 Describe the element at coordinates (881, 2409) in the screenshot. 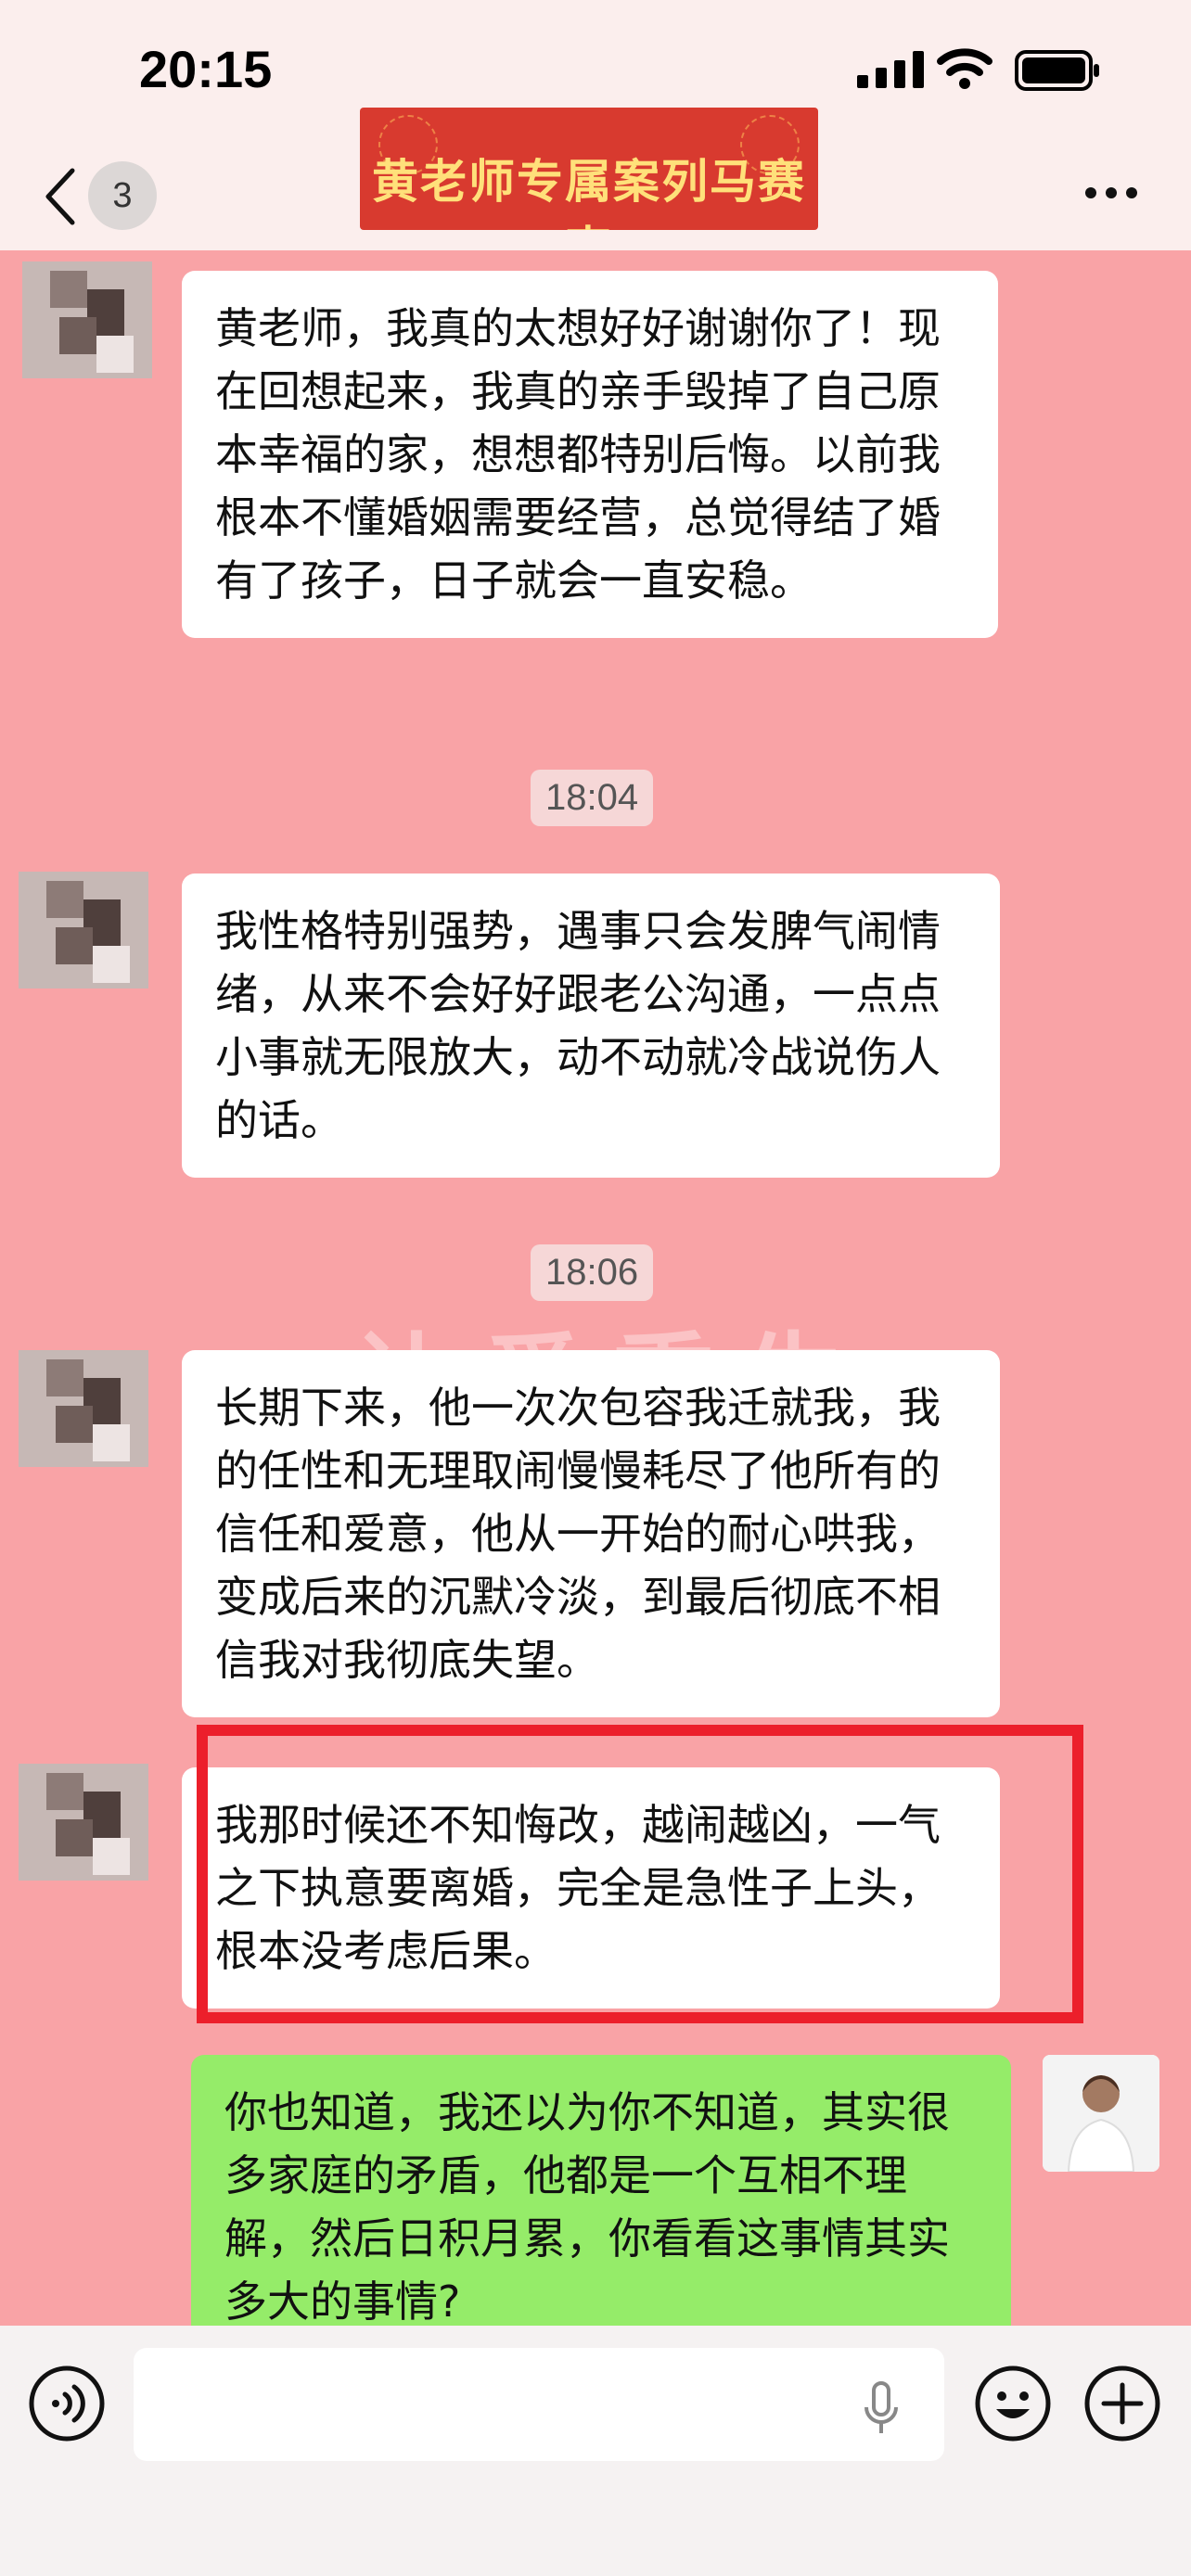

I see `microphone-icon` at that location.